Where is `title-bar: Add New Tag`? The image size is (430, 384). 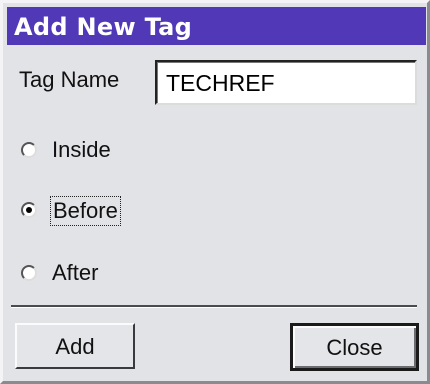
title-bar: Add New Tag is located at coordinates (216, 26).